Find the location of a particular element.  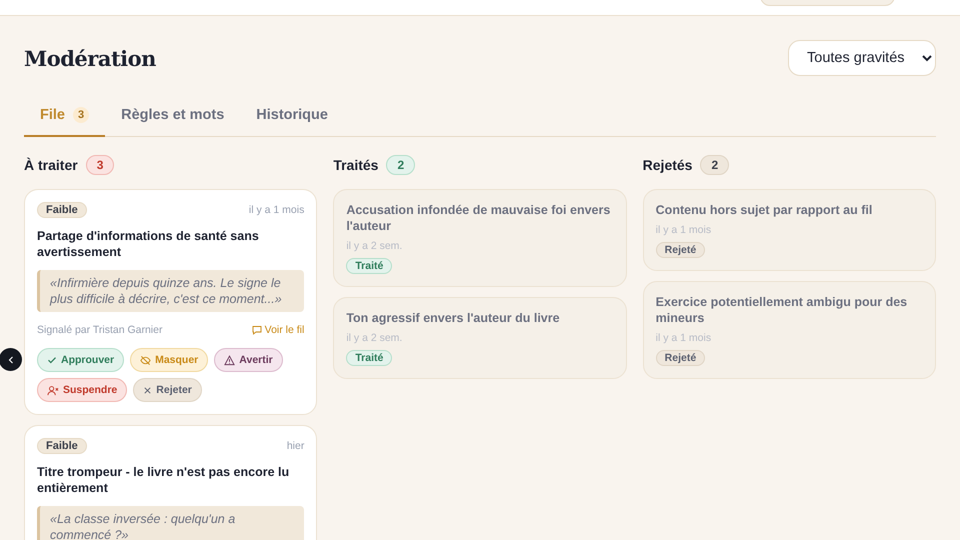

quoted-message: «La classe inversée : quelqu'un a commencé ?» is located at coordinates (170, 523).